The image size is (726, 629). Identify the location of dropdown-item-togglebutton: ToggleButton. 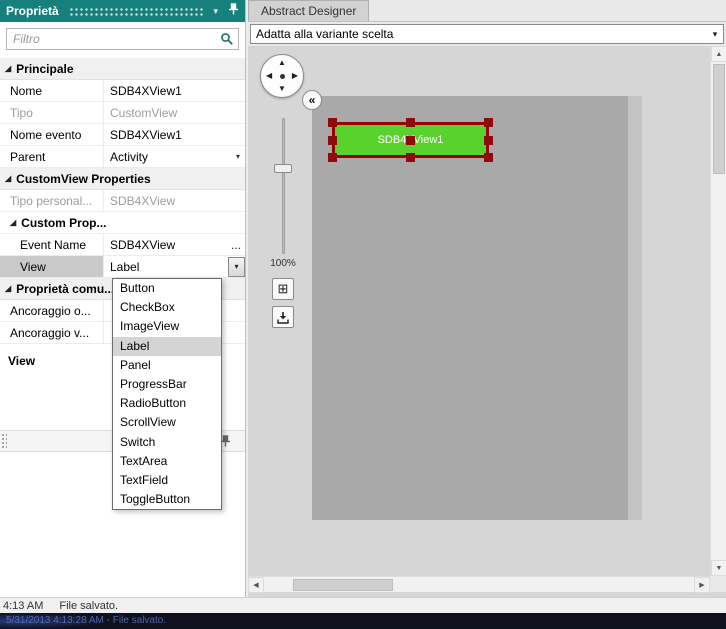
(167, 499).